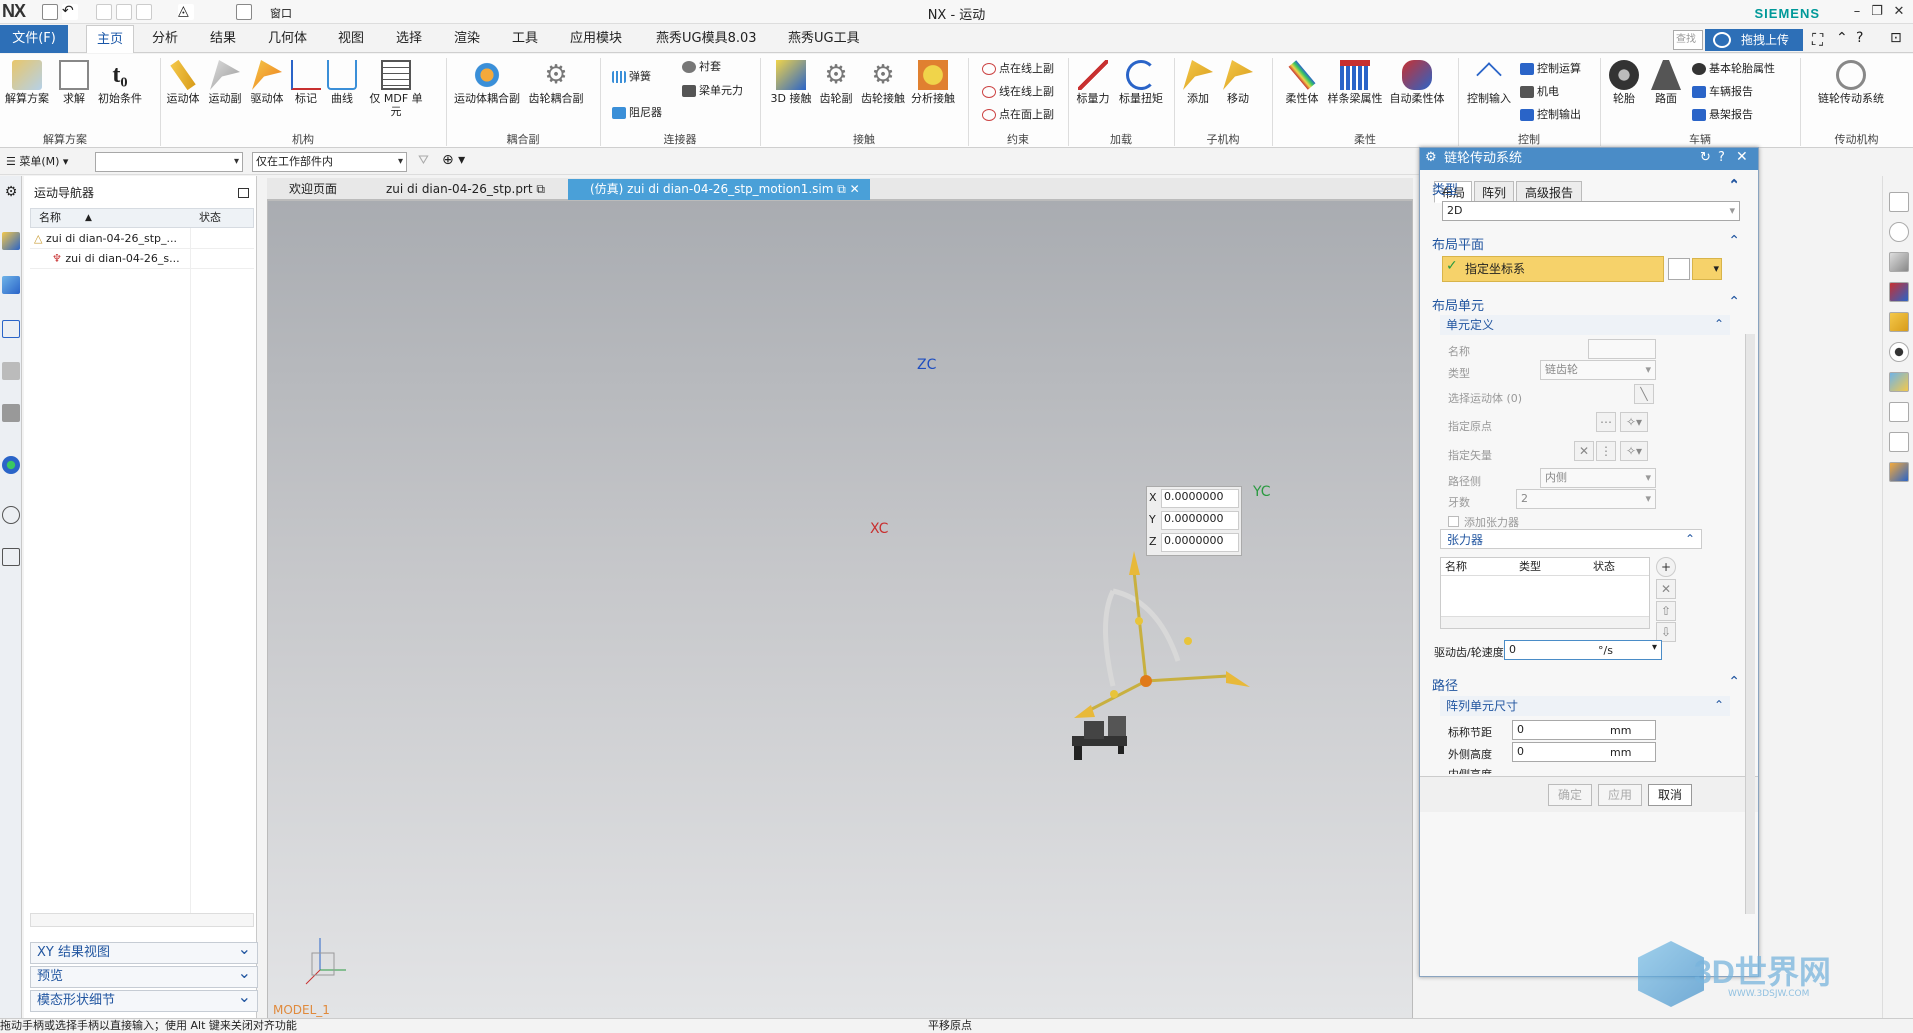 The image size is (1913, 1033). What do you see at coordinates (1198, 82) in the screenshot?
I see `add-submechanism-button: 添加` at bounding box center [1198, 82].